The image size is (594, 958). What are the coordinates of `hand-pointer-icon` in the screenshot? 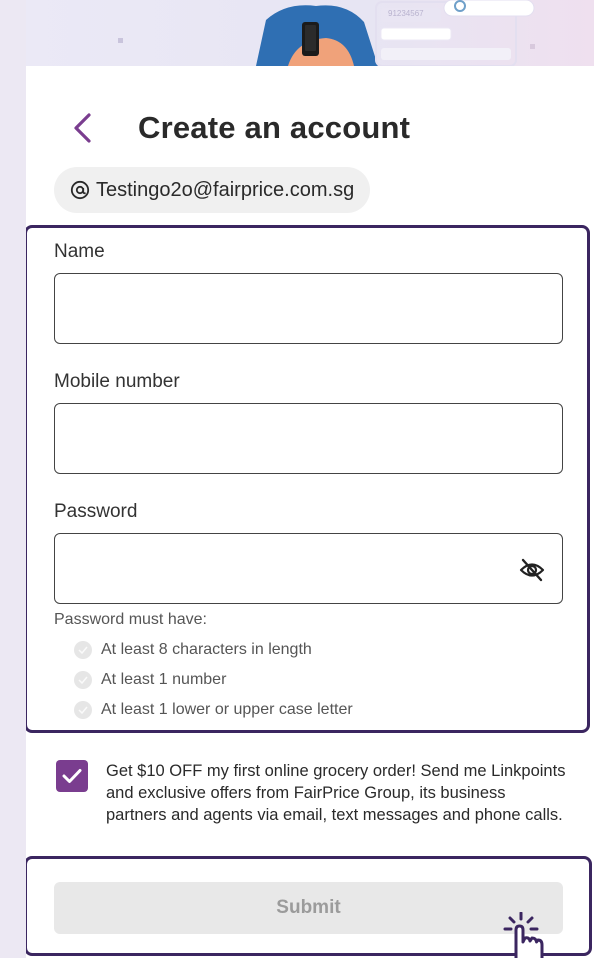 It's located at (522, 934).